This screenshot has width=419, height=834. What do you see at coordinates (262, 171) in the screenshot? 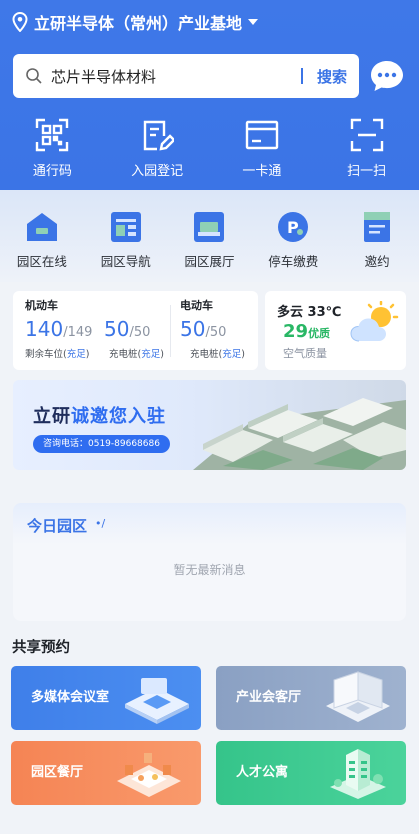
I see `quick-action-label: 一卡通` at bounding box center [262, 171].